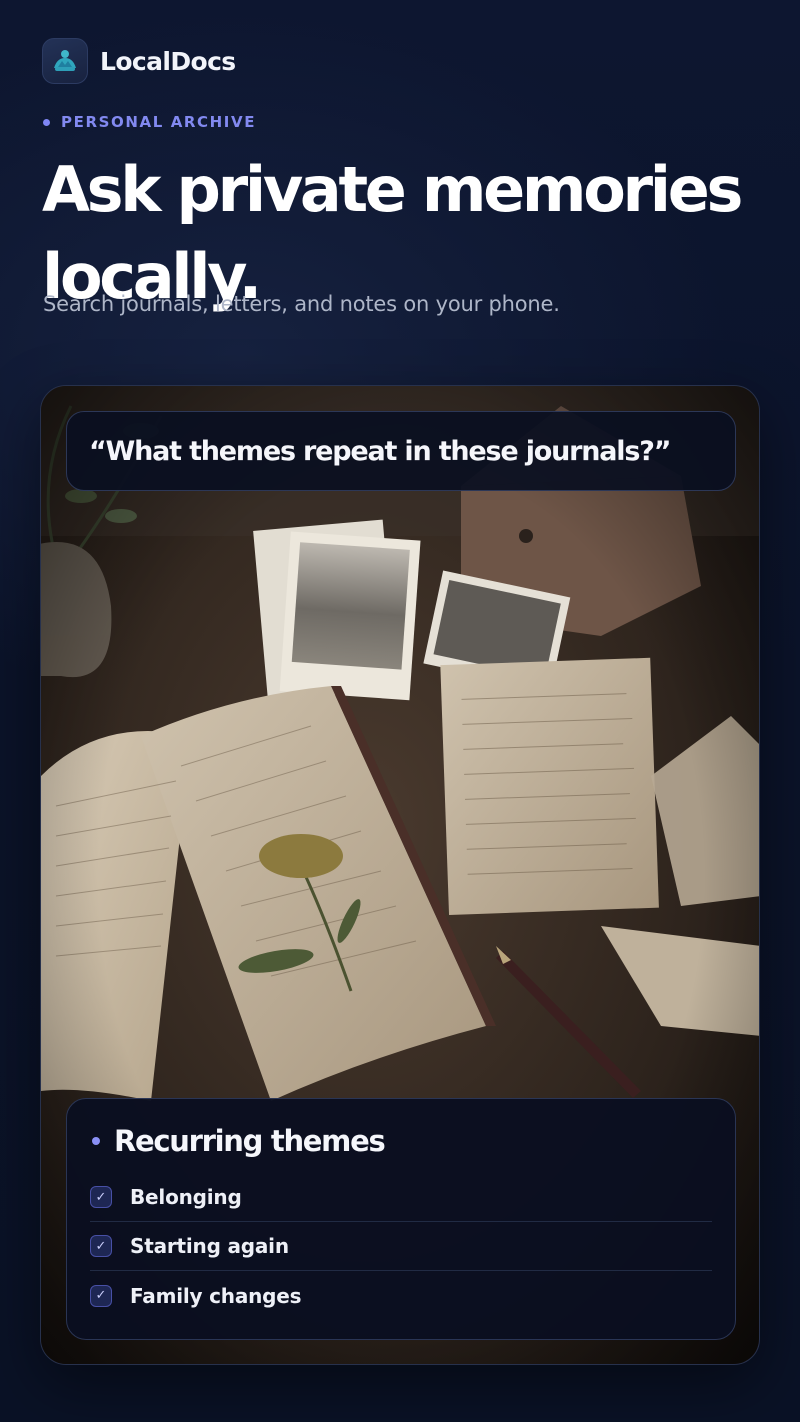  I want to click on headline-line-1: Ask private memories, so click(392, 189).